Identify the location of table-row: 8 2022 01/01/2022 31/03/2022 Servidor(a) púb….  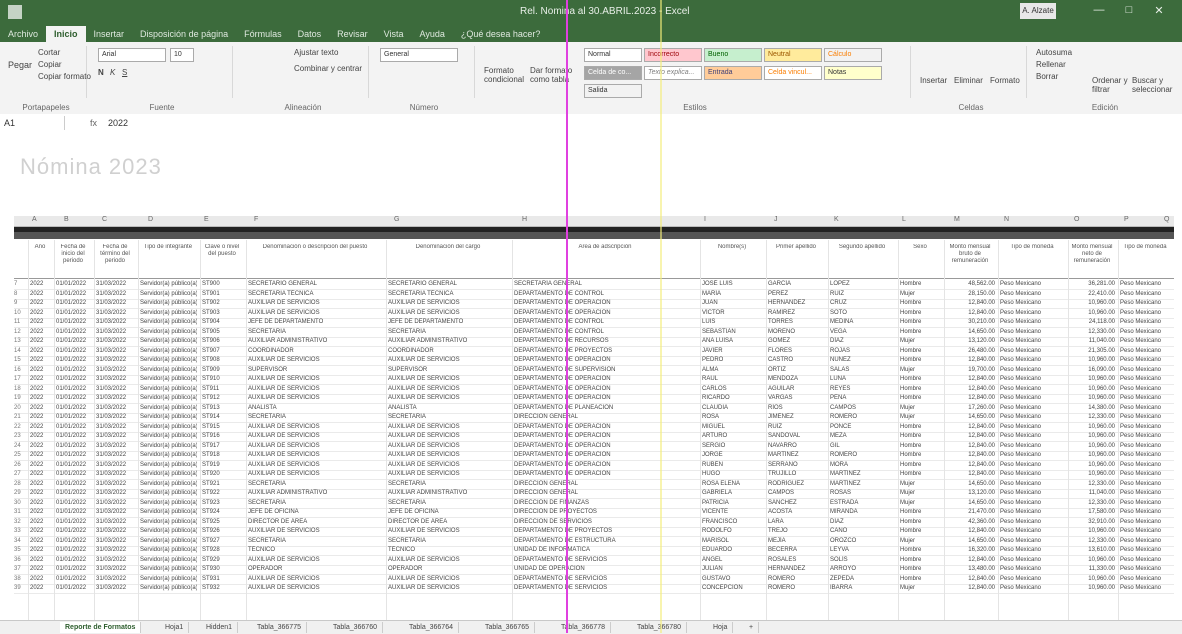
(594, 294).